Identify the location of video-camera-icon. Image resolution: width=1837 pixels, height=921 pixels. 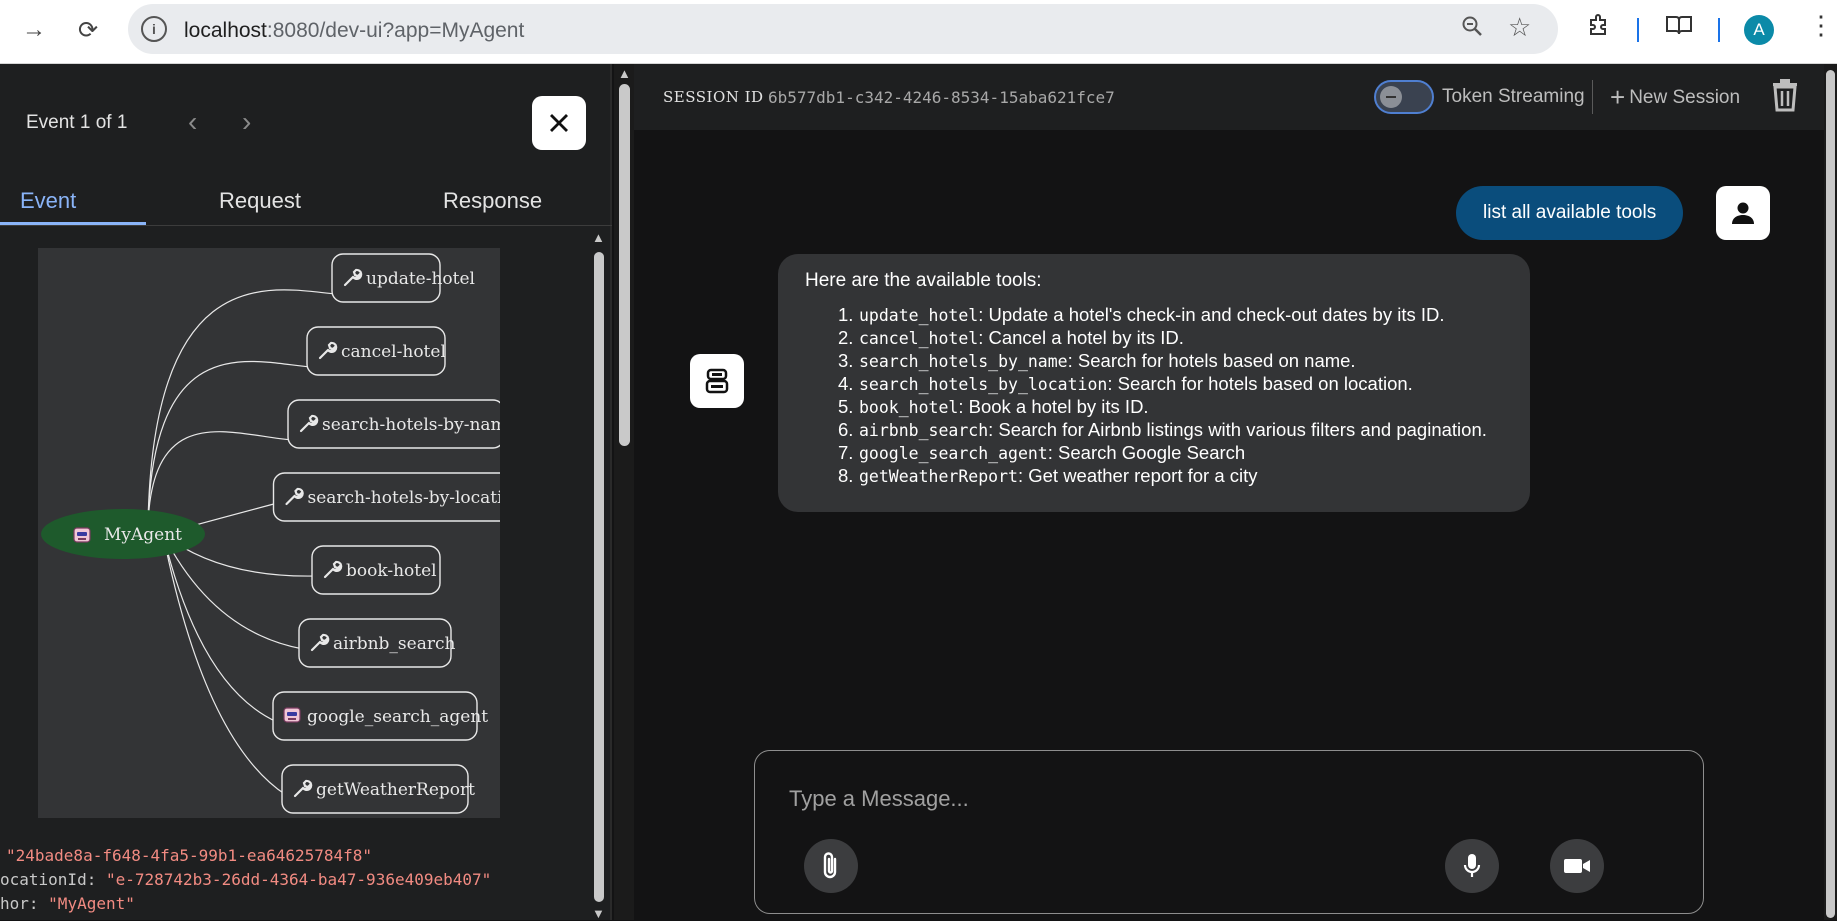
(1577, 866).